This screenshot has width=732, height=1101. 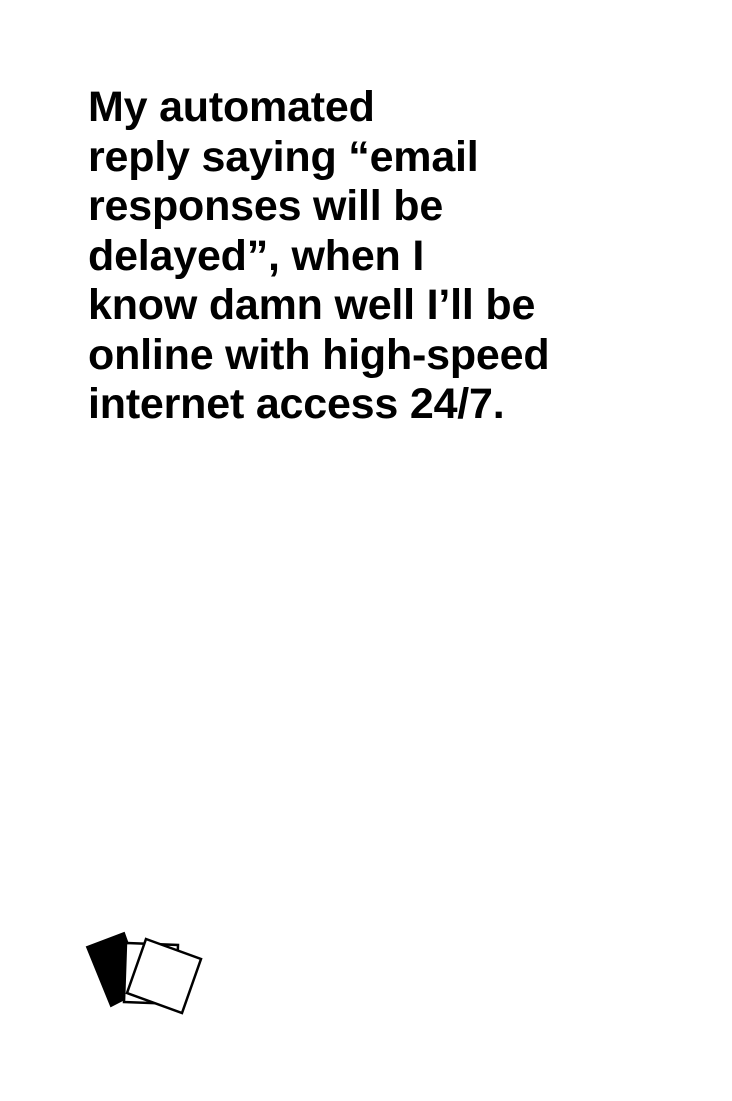 I want to click on card-text-line: internet access 24/7., so click(x=296, y=404).